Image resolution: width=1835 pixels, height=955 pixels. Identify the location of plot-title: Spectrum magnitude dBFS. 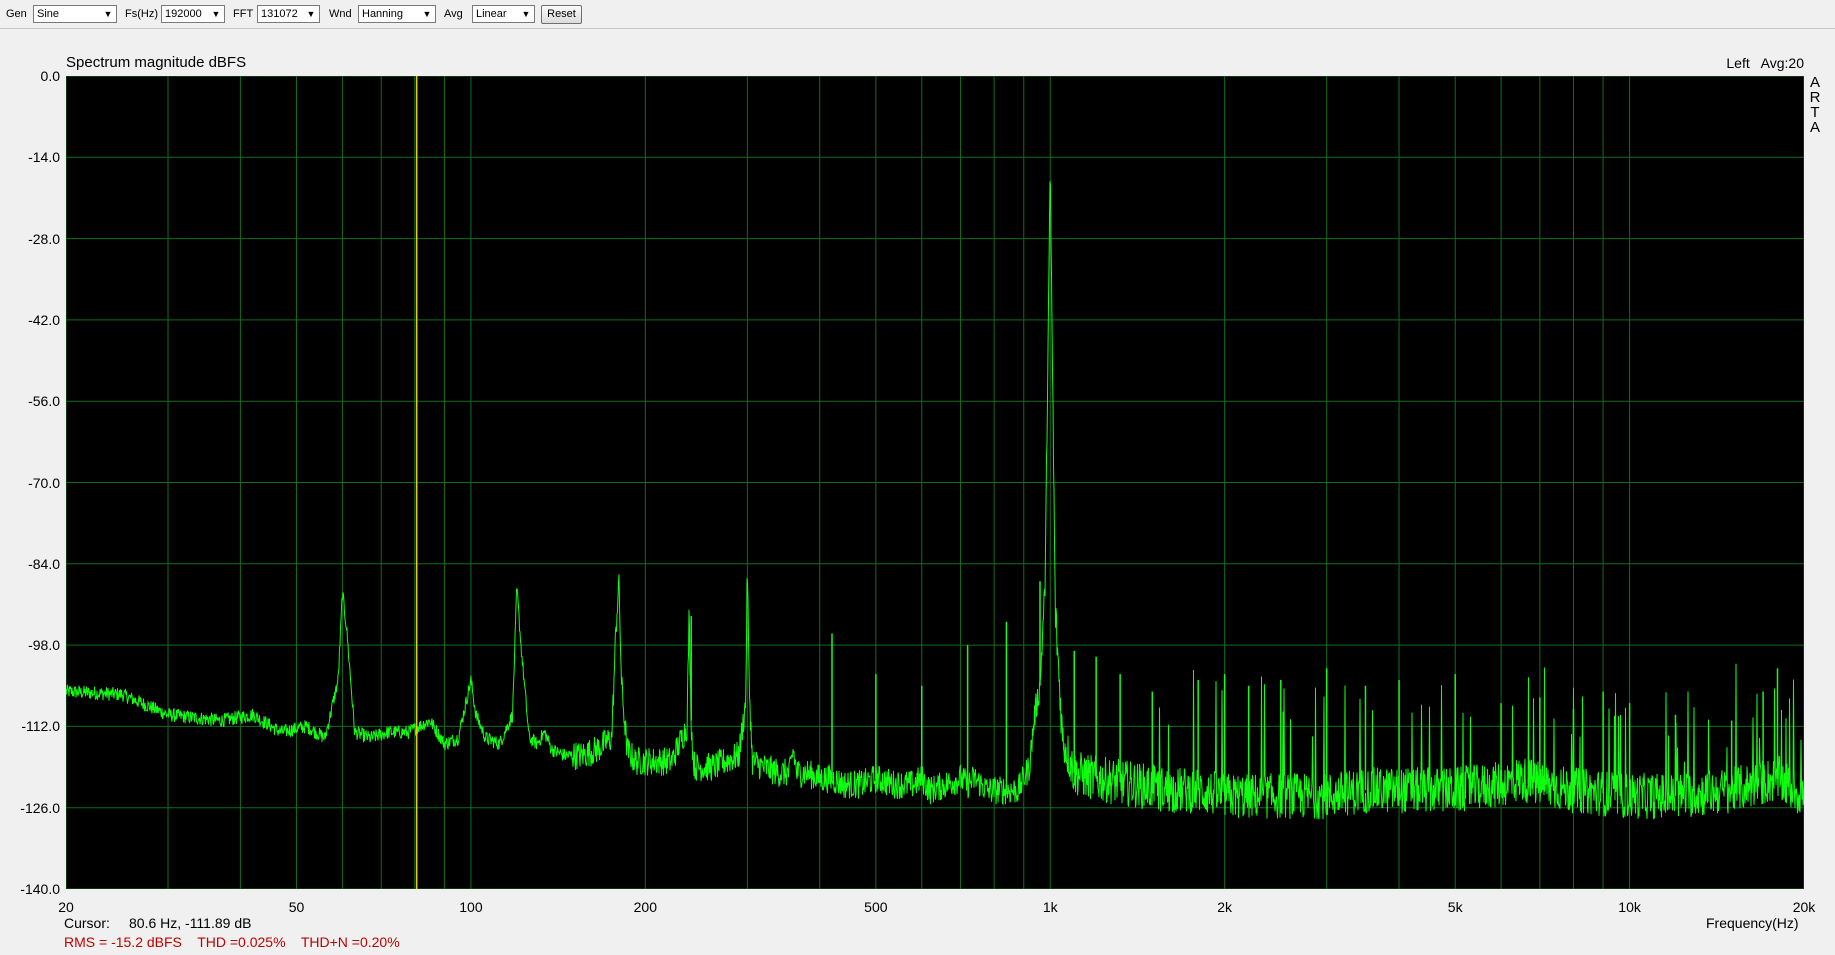
(156, 62).